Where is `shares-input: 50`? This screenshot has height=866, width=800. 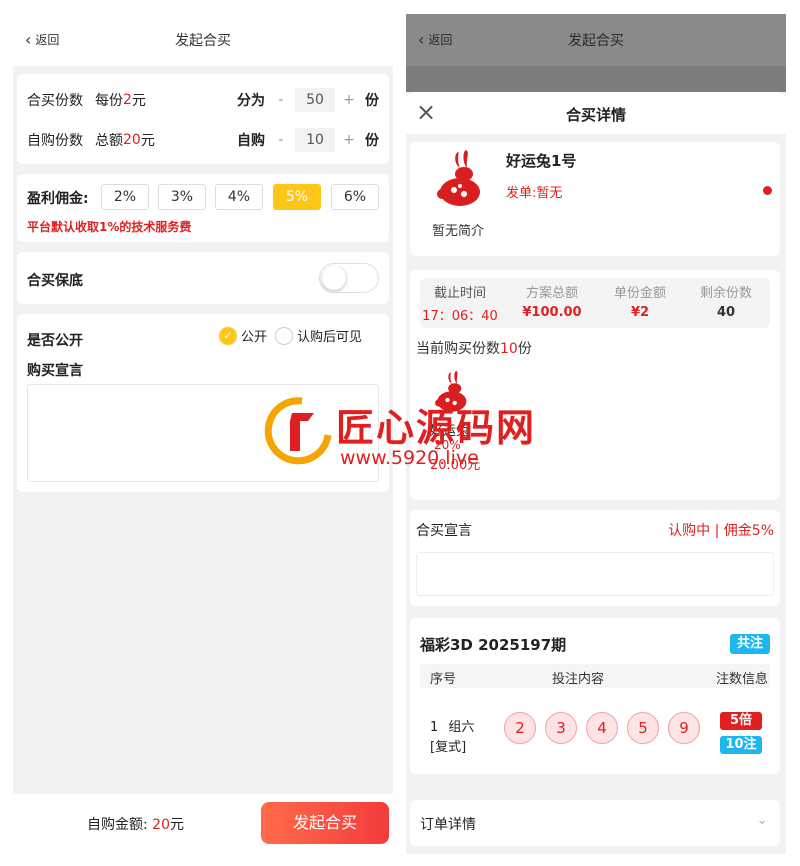
shares-input: 50 is located at coordinates (315, 100).